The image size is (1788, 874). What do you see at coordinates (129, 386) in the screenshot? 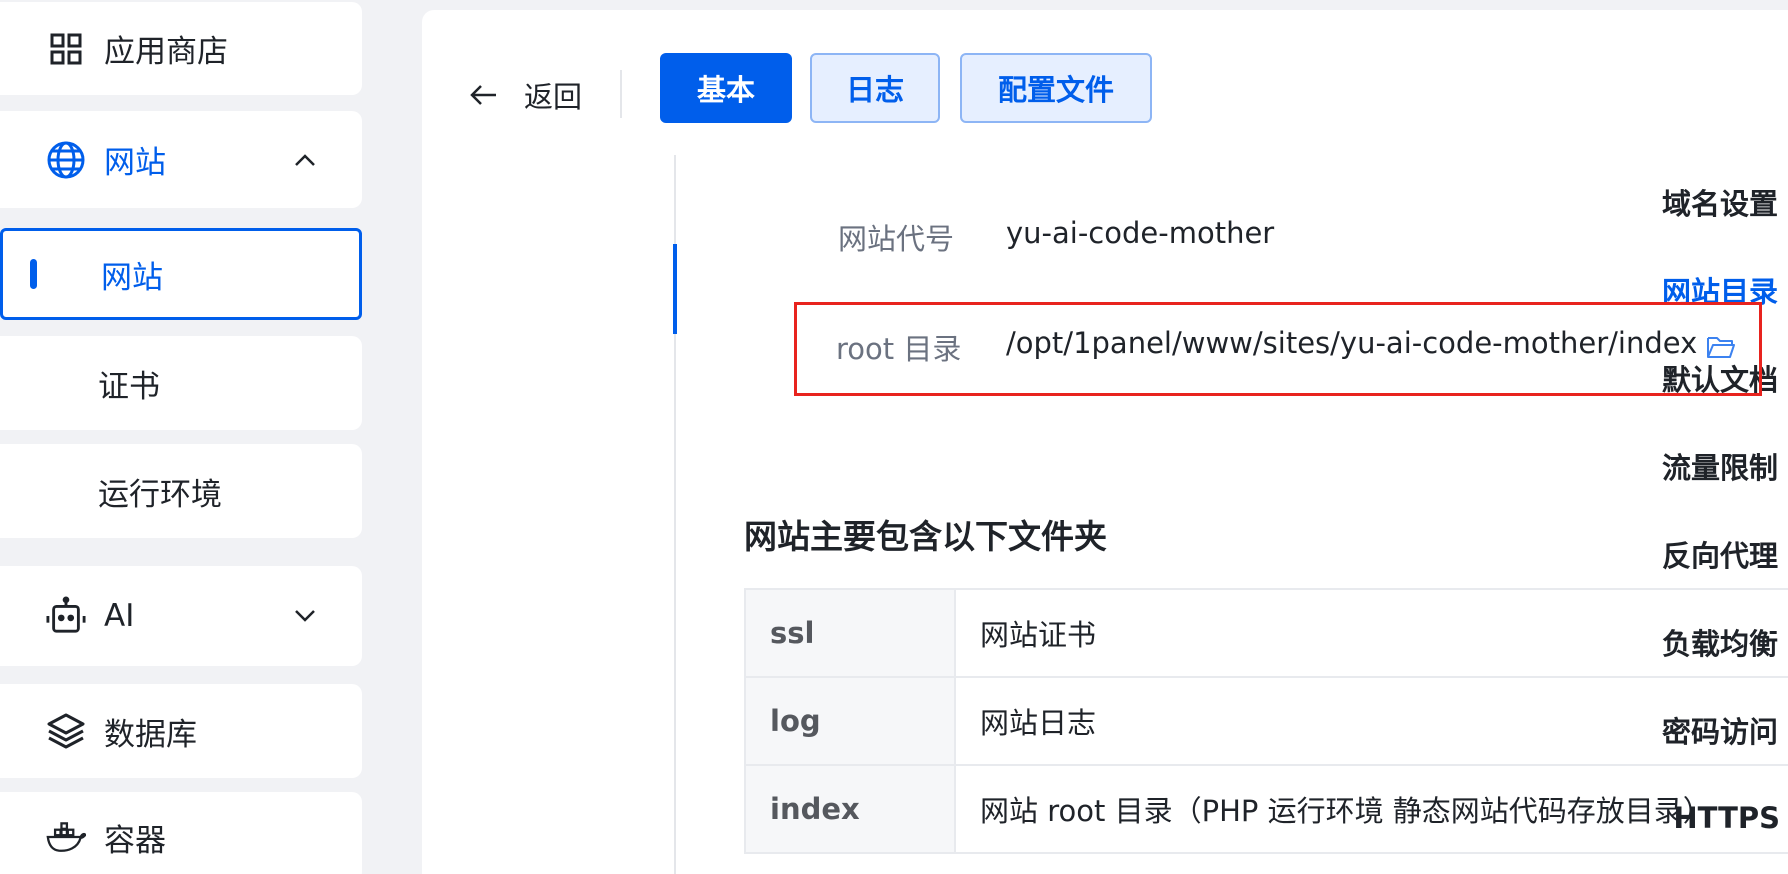
I see `sidebar-item-label: 证书` at bounding box center [129, 386].